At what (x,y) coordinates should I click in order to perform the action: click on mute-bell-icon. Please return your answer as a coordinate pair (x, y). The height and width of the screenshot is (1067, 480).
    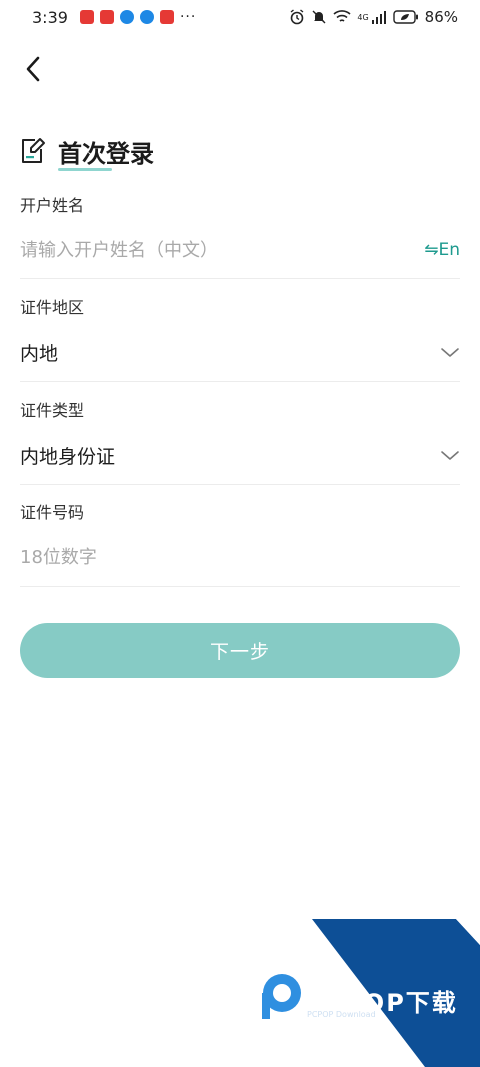
    Looking at the image, I should click on (319, 17).